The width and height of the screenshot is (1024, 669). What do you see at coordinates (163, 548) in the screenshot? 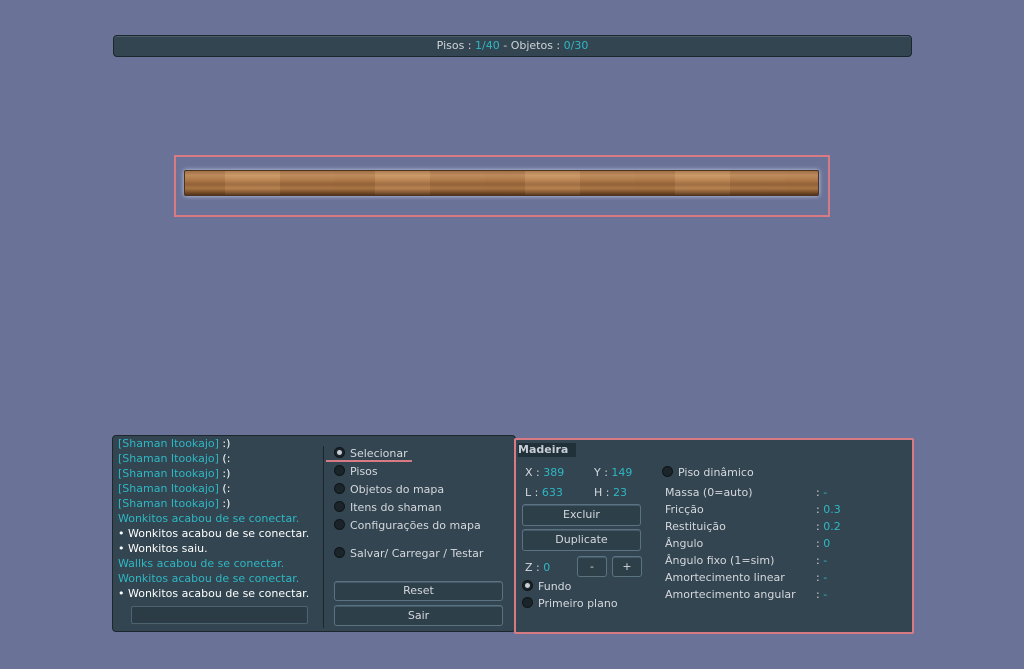
I see `chat-line: • Wonkitos saiu.` at bounding box center [163, 548].